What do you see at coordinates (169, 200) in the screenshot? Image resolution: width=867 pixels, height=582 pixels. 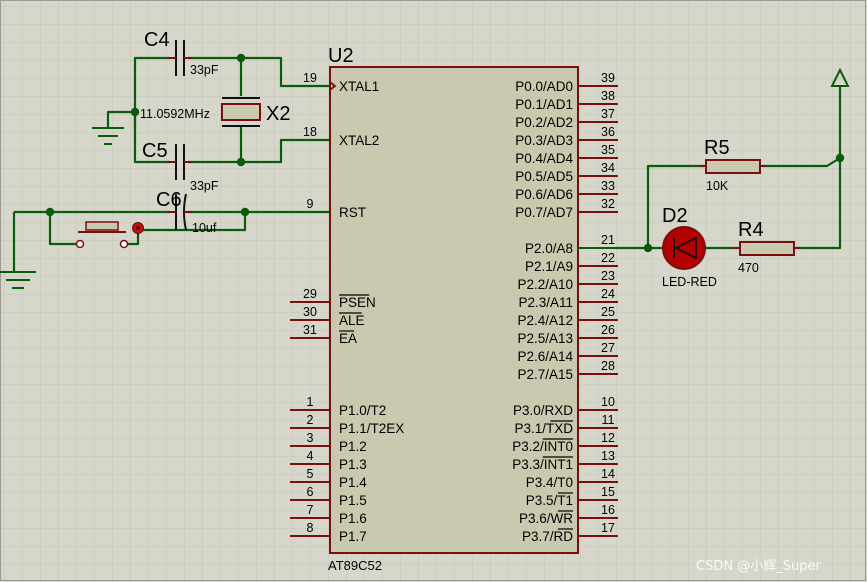 I see `c6-ref: C6` at bounding box center [169, 200].